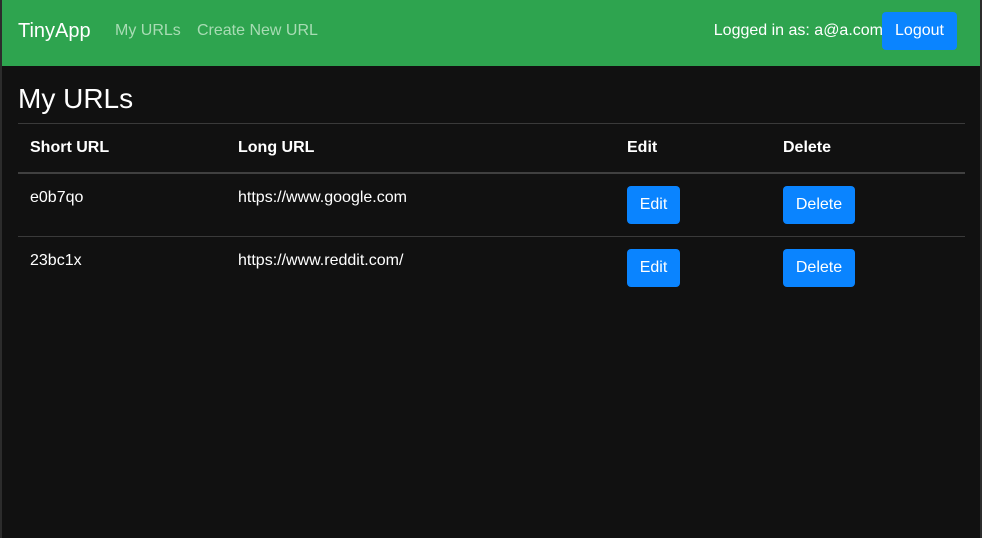  I want to click on table-top-border, so click(491, 123).